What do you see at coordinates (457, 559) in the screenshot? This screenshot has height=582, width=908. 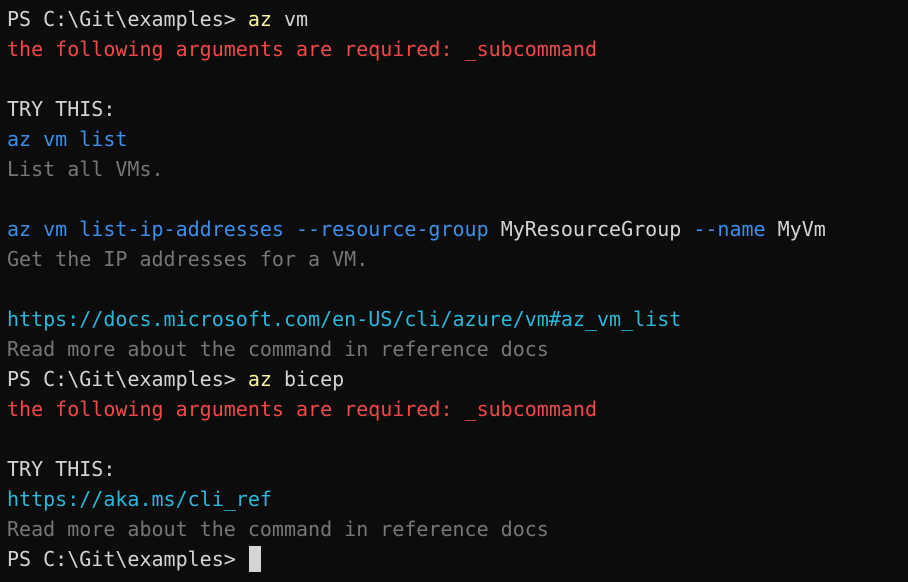 I see `input-line: PS C:\Git\examples>` at bounding box center [457, 559].